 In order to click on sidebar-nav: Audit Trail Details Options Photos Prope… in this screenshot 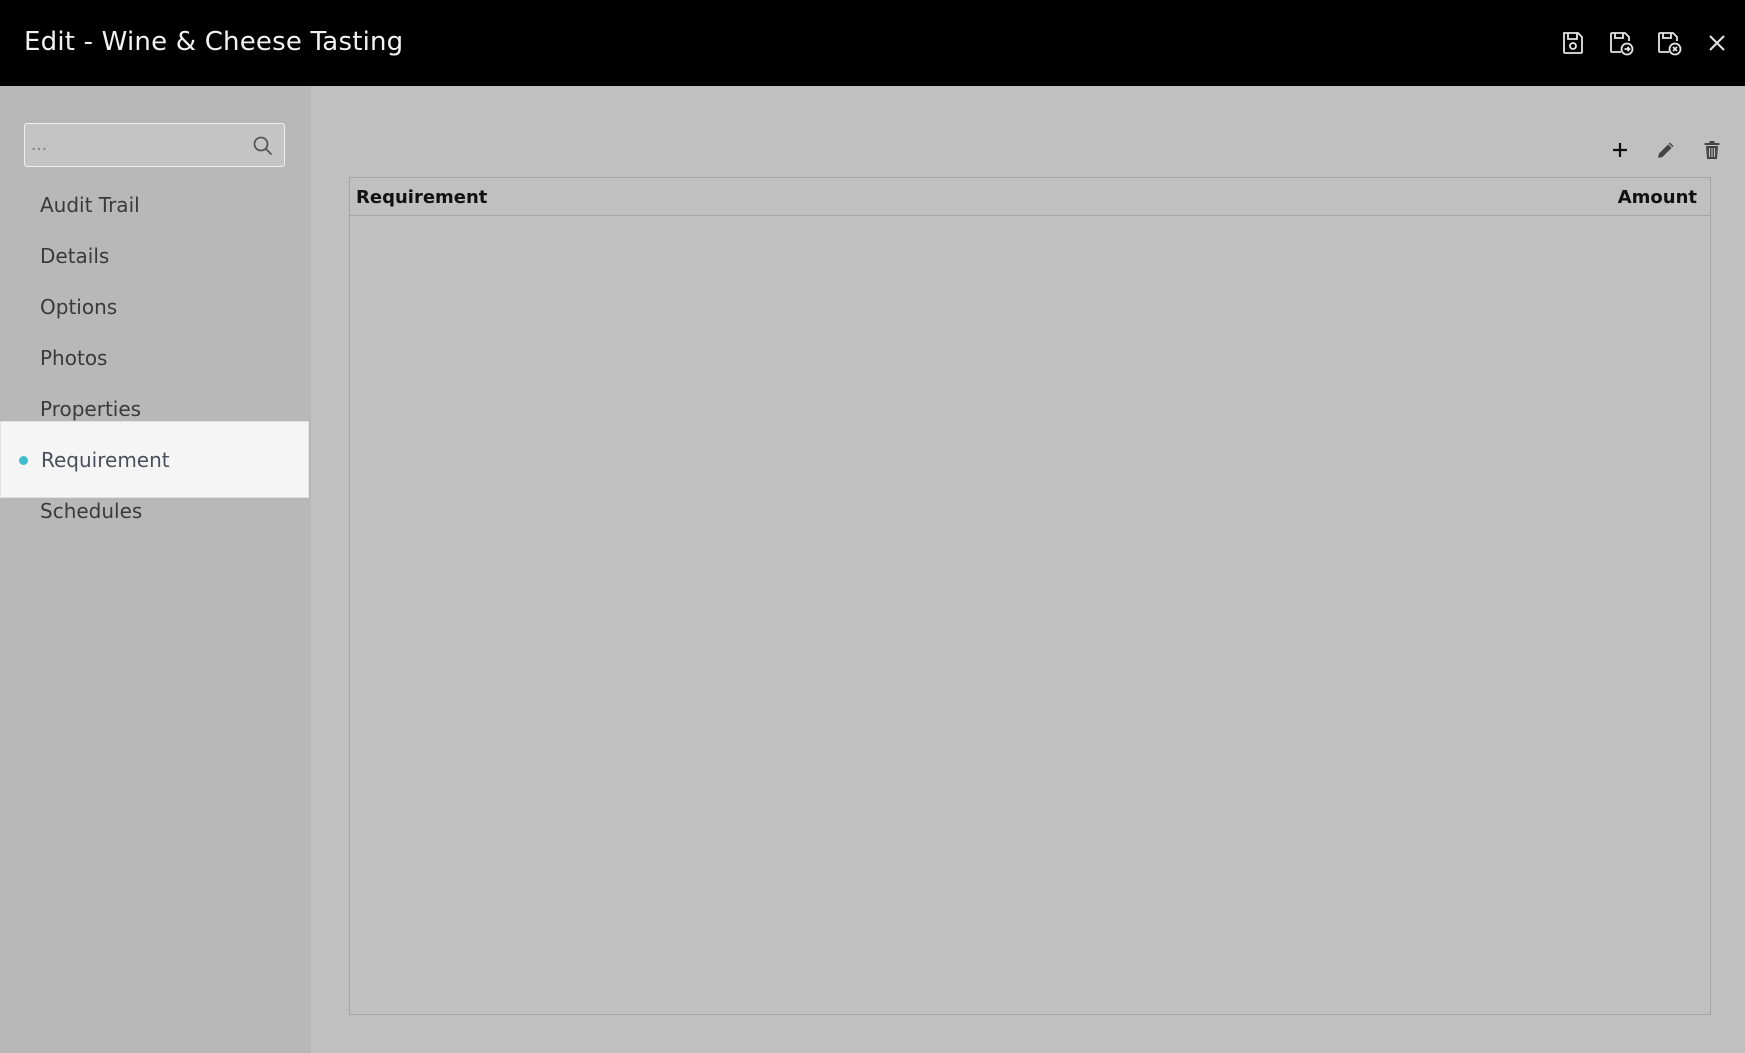, I will do `click(155, 357)`.